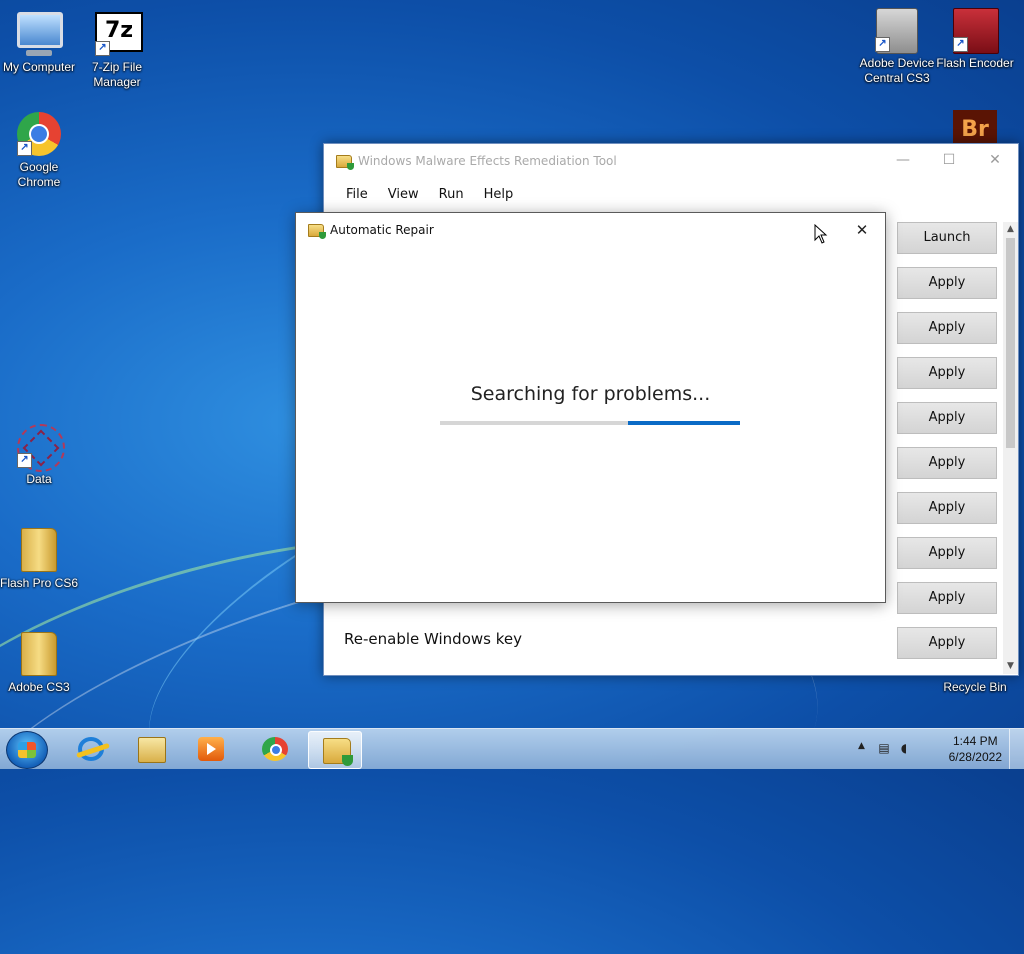  What do you see at coordinates (39, 479) in the screenshot?
I see `desktop-icon-label: Data` at bounding box center [39, 479].